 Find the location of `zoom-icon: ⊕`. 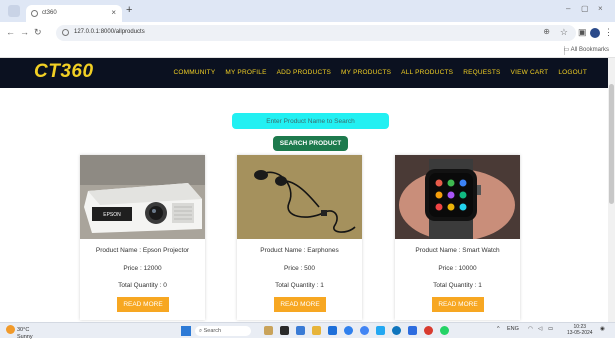

zoom-icon: ⊕ is located at coordinates (546, 31).